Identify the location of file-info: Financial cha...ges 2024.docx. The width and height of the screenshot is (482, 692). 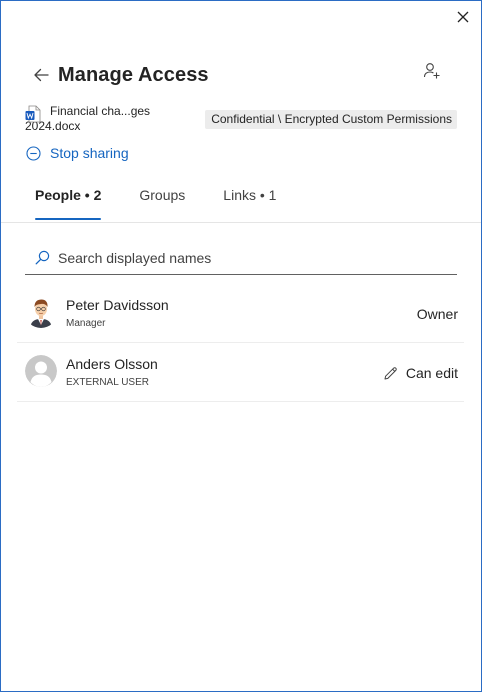
(90, 119).